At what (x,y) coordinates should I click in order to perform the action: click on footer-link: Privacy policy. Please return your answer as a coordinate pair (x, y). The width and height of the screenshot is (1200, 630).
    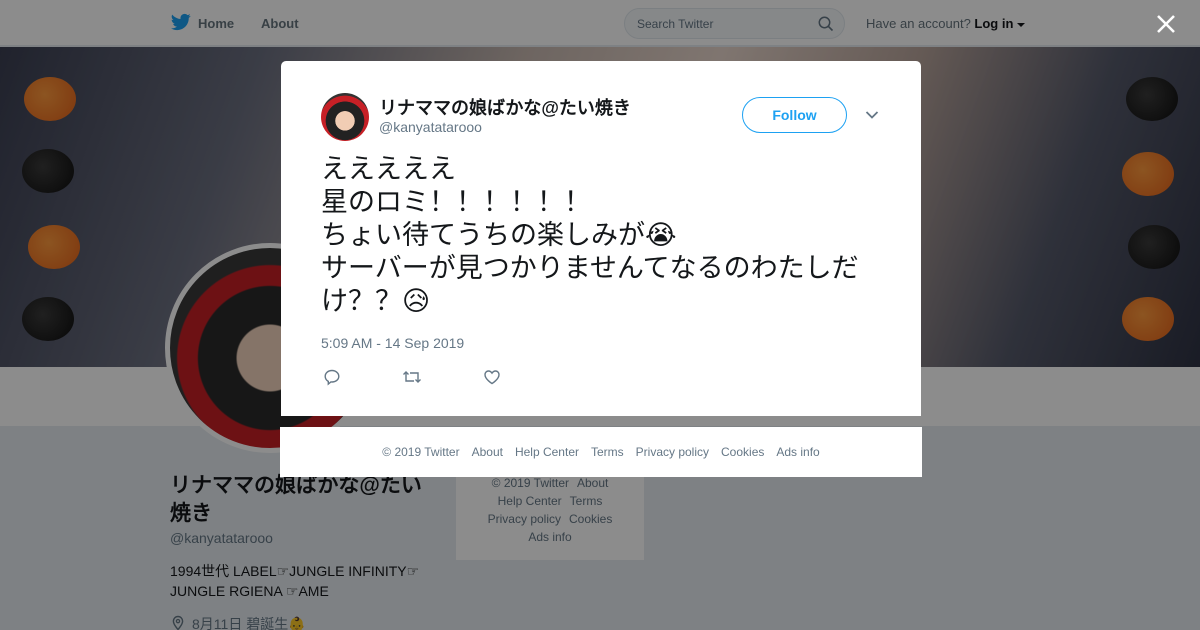
    Looking at the image, I should click on (672, 452).